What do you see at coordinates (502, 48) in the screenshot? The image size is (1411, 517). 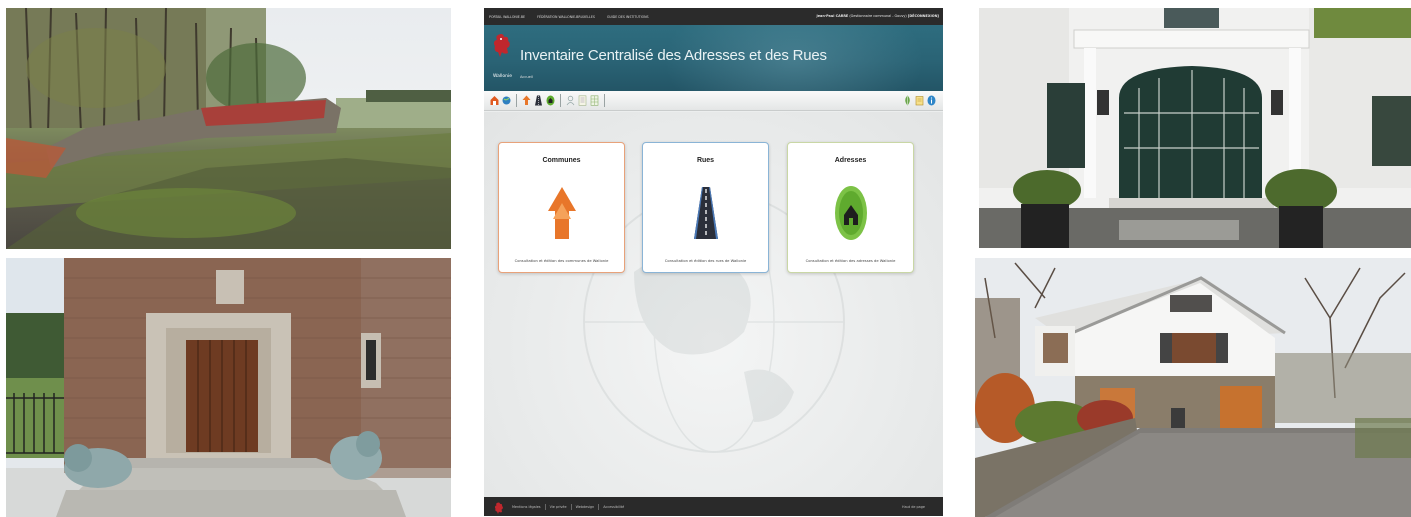 I see `wallonie-rooster-logo` at bounding box center [502, 48].